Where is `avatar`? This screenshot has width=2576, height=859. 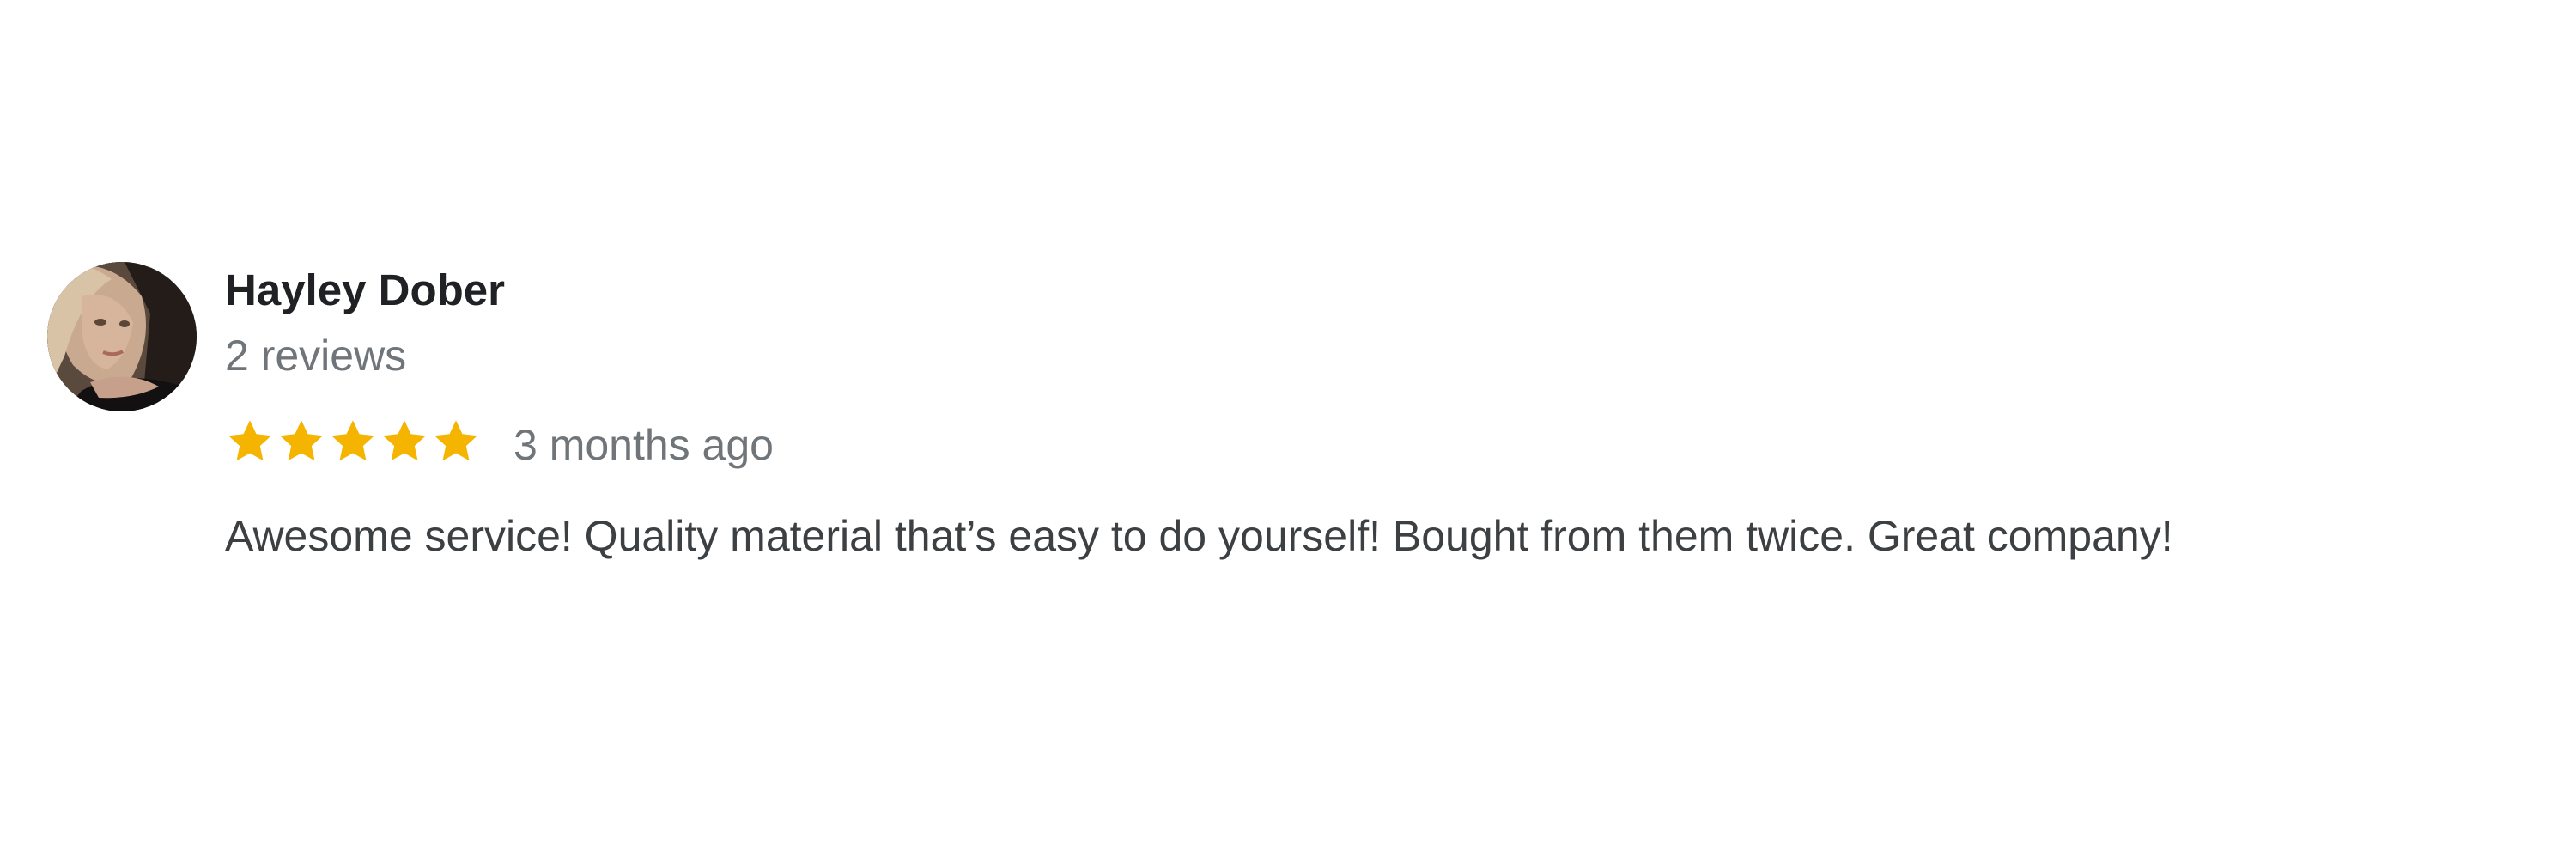
avatar is located at coordinates (122, 337).